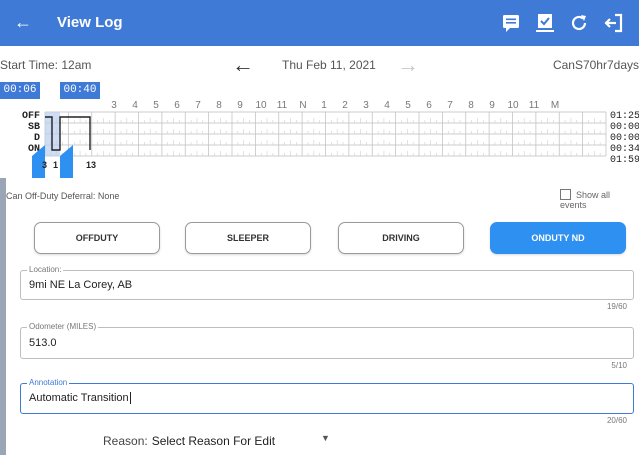 This screenshot has height=455, width=639. Describe the element at coordinates (91, 165) in the screenshot. I see `event-marker: 13` at that location.